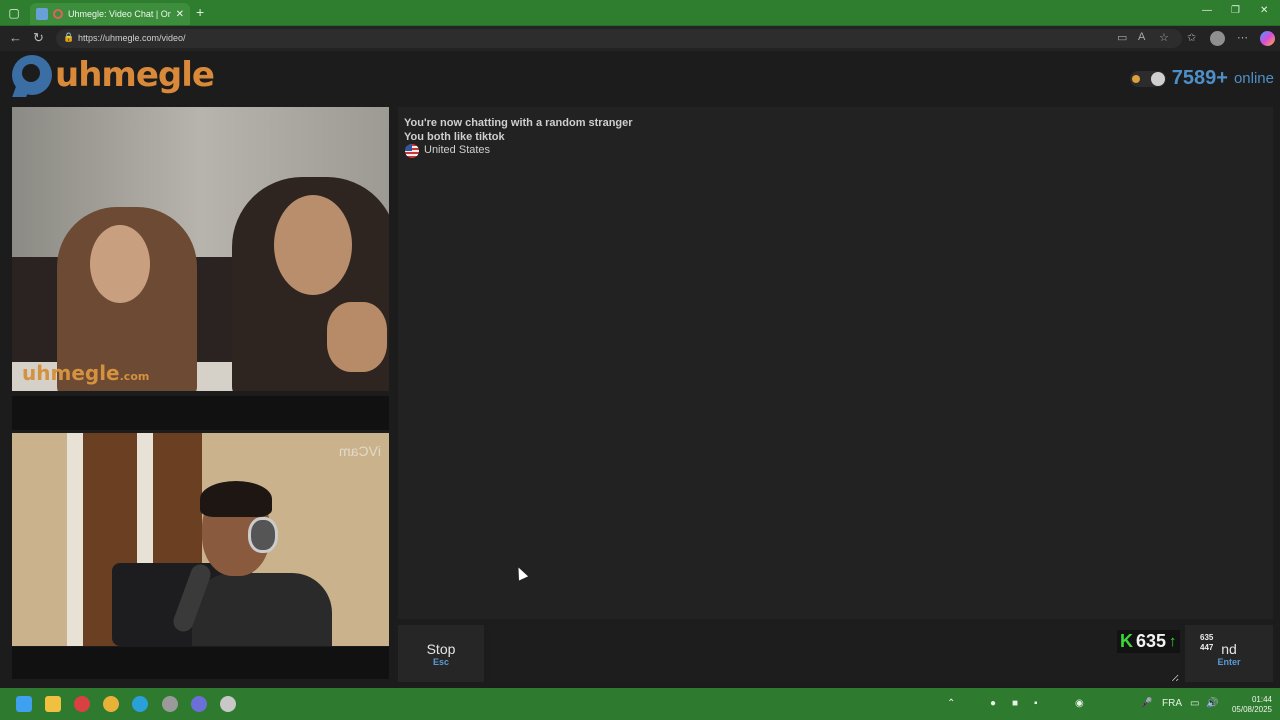  Describe the element at coordinates (1217, 38) in the screenshot. I see `profile-avatar` at that location.